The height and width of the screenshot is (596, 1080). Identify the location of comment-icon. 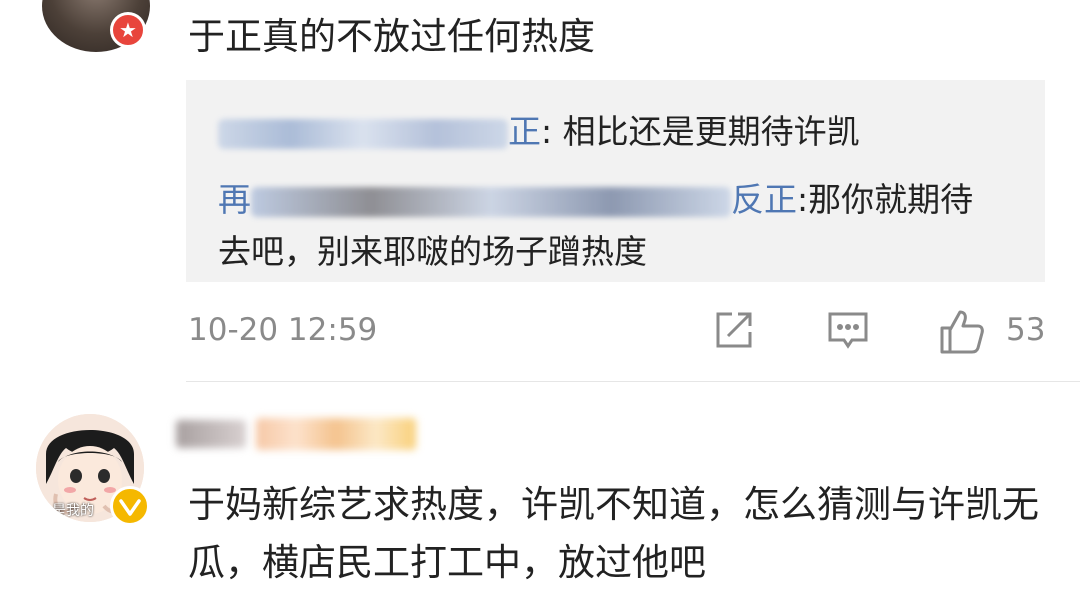
(848, 332).